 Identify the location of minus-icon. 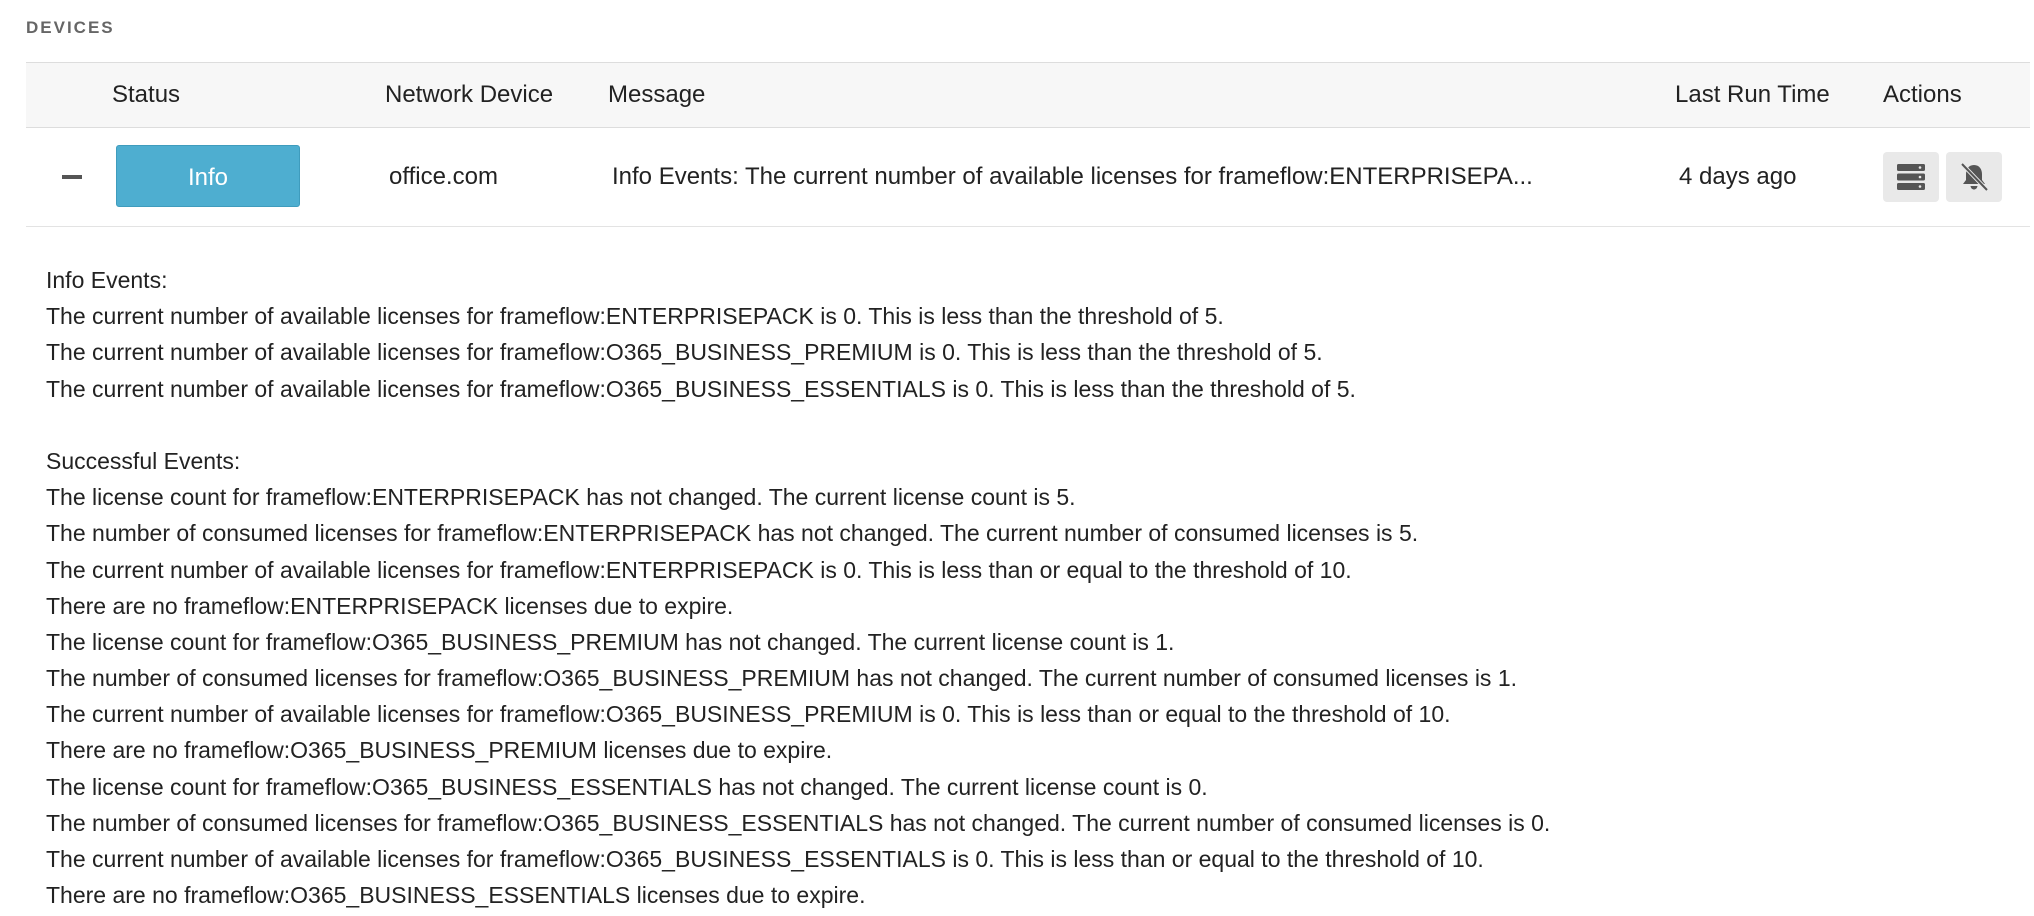
(72, 177).